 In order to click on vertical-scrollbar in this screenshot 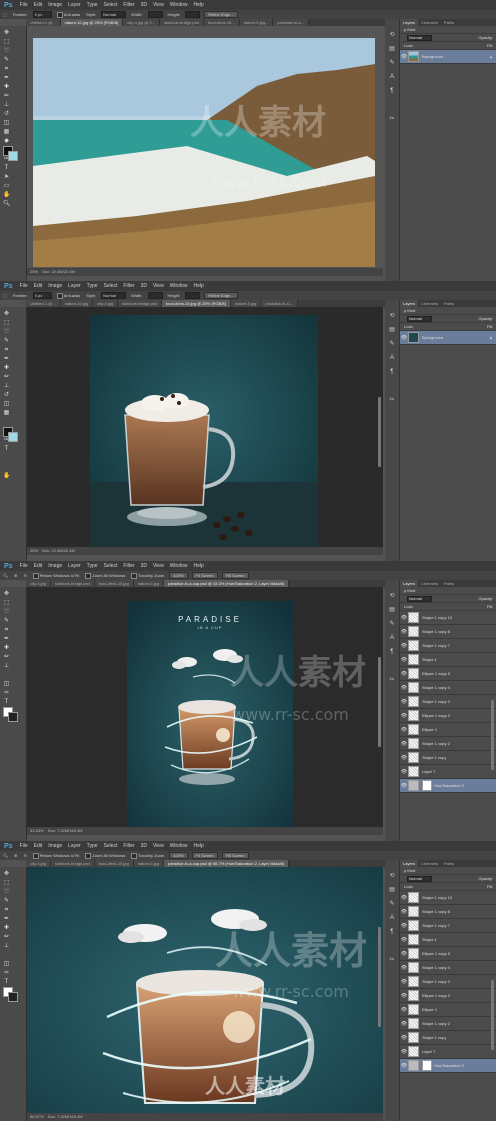, I will do `click(379, 702)`.